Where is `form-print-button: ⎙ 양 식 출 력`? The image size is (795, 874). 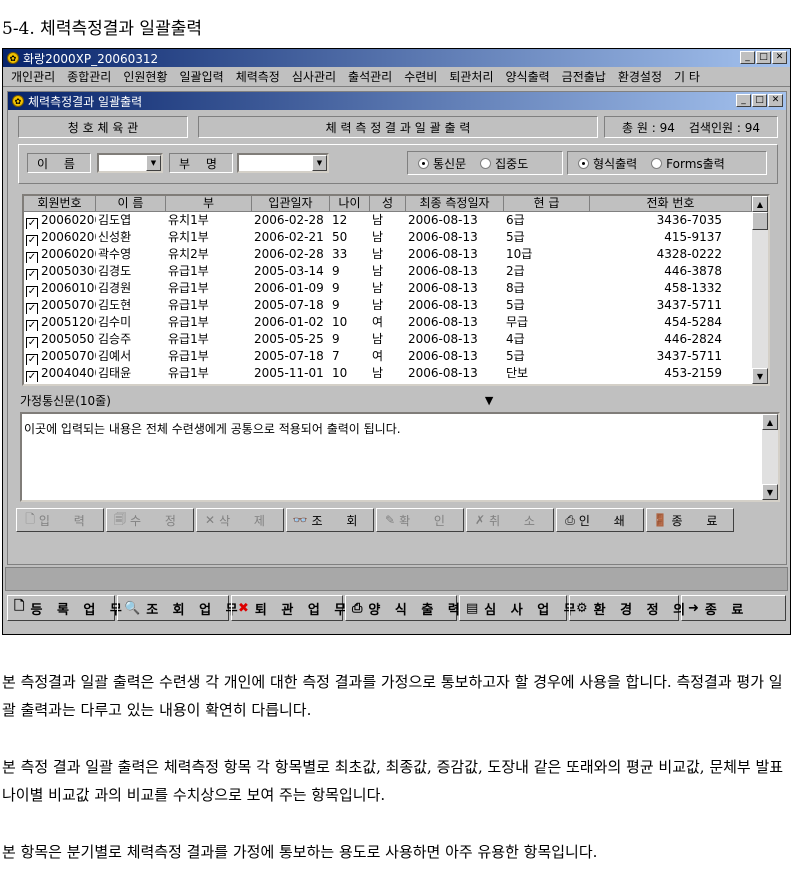 form-print-button: ⎙ 양 식 출 력 is located at coordinates (402, 608).